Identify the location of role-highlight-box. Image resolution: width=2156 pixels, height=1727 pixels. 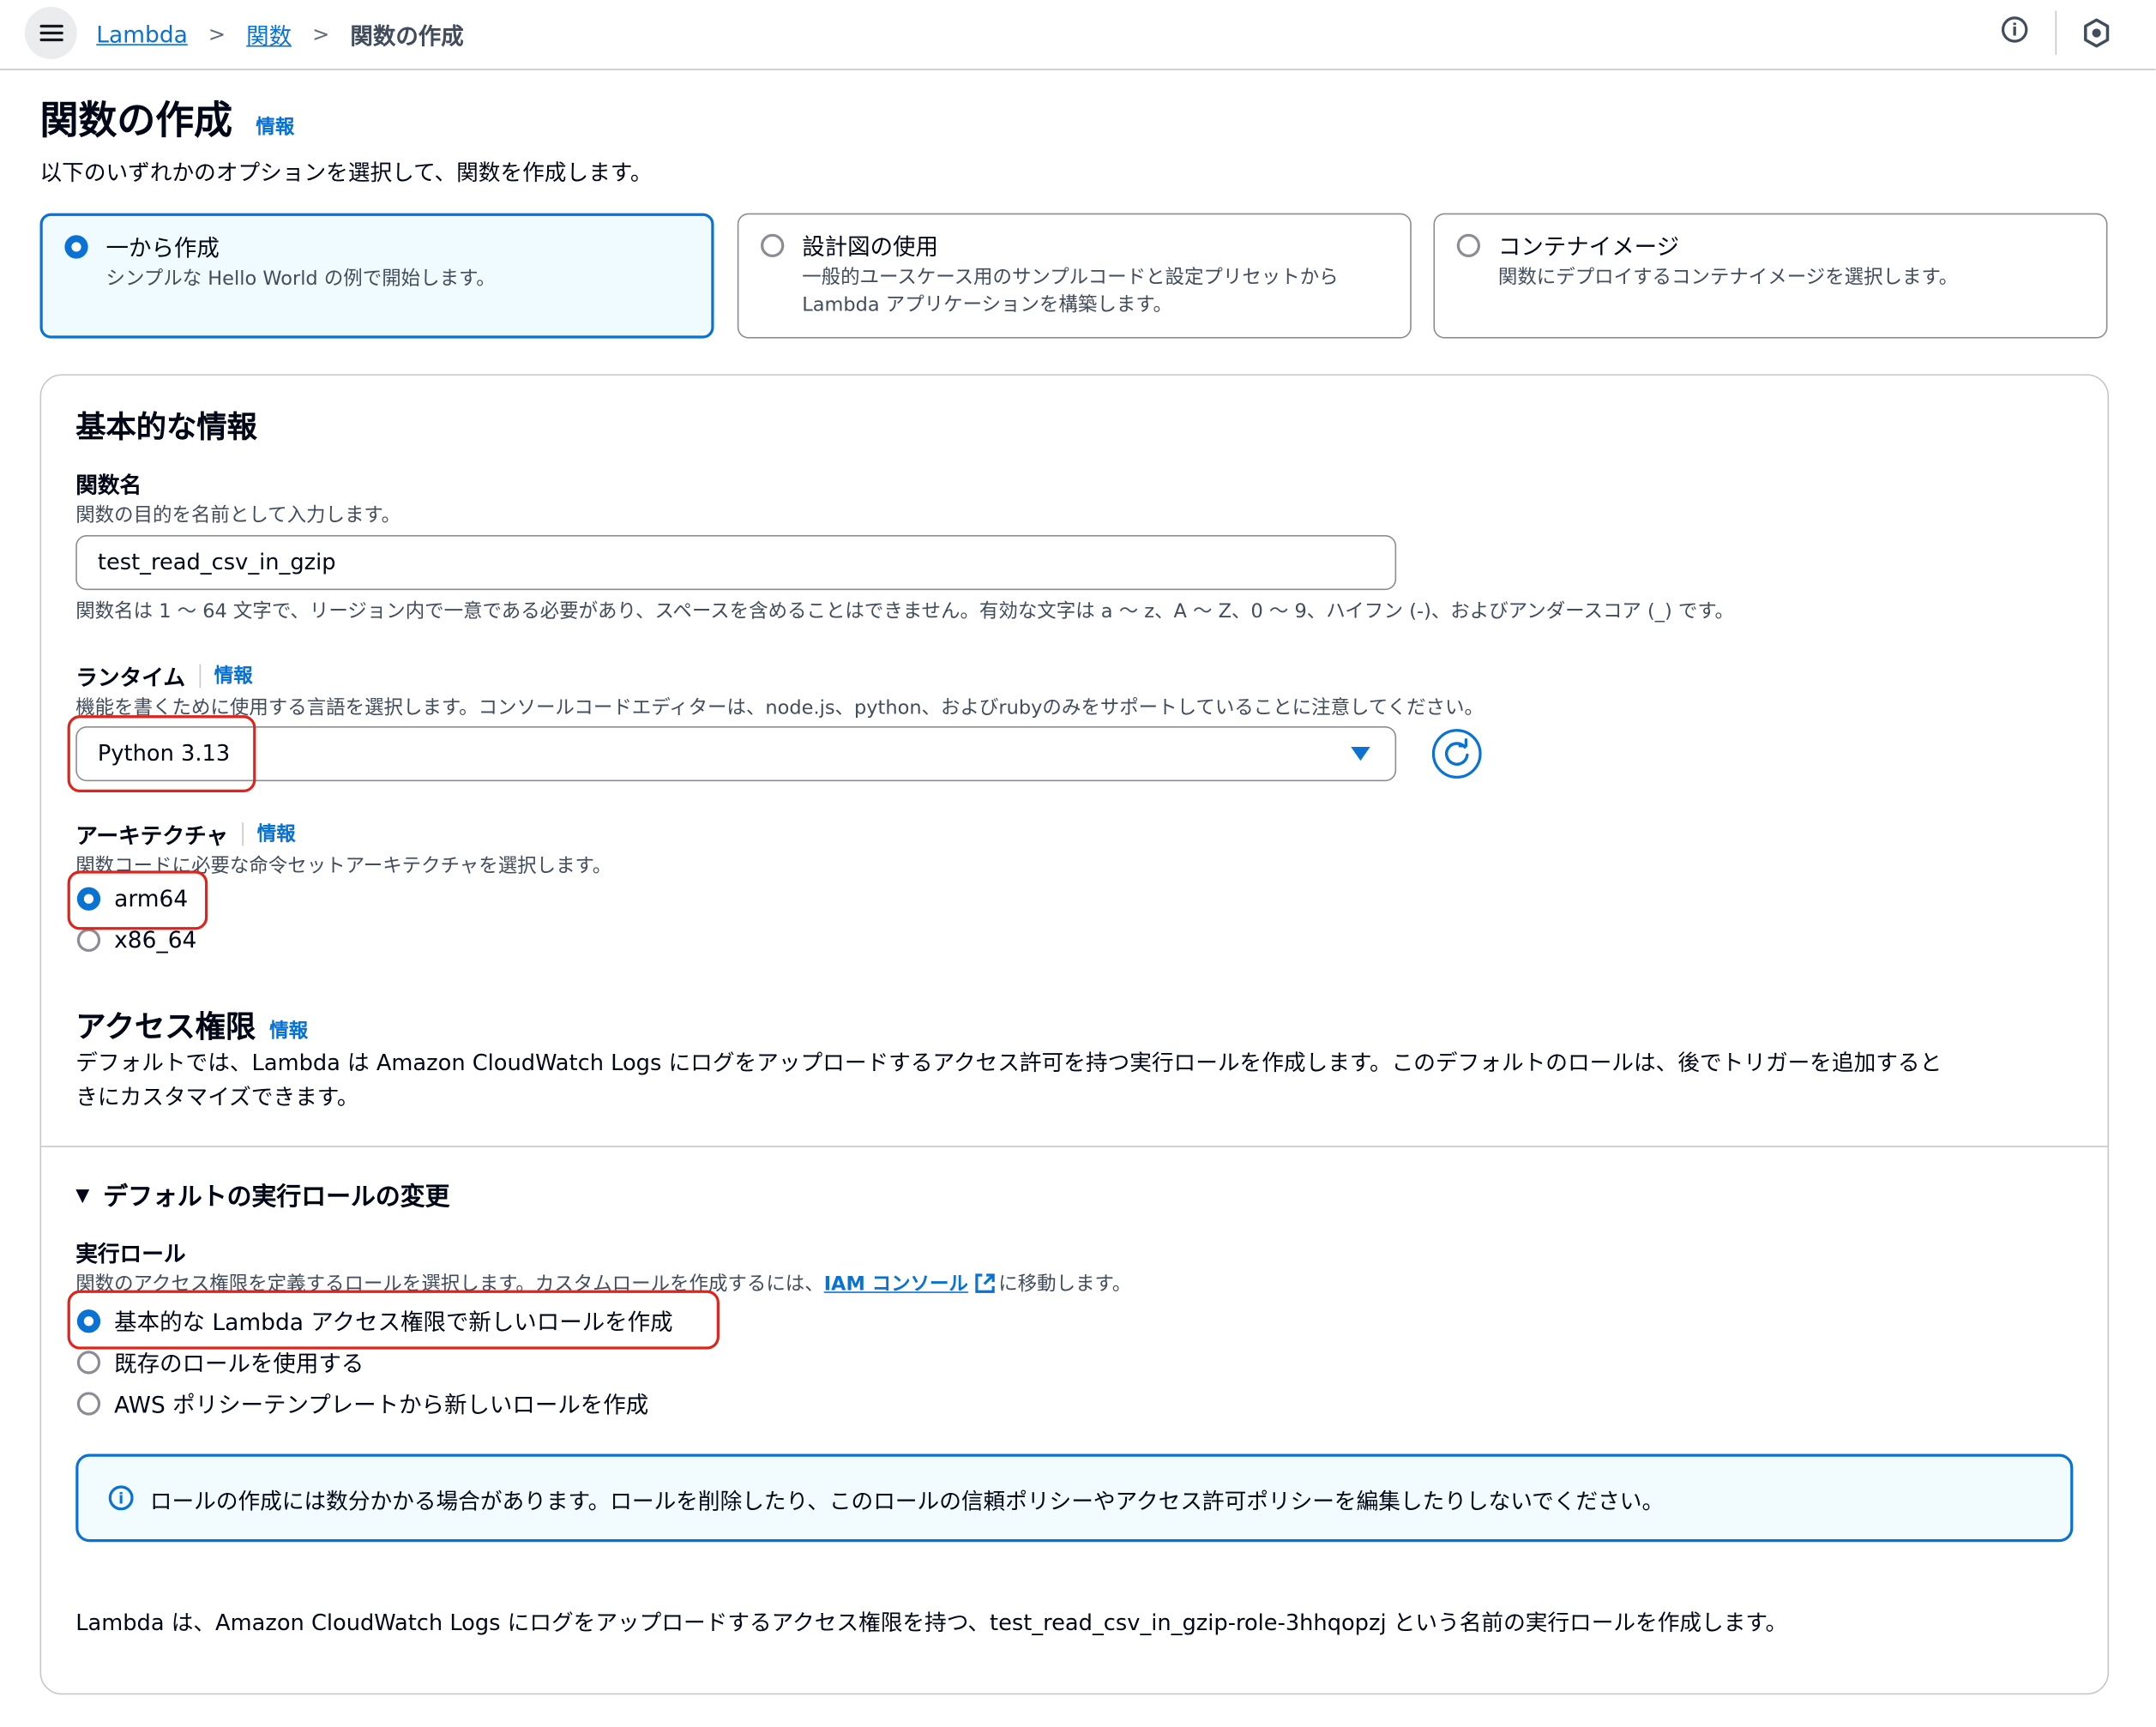
(393, 1320).